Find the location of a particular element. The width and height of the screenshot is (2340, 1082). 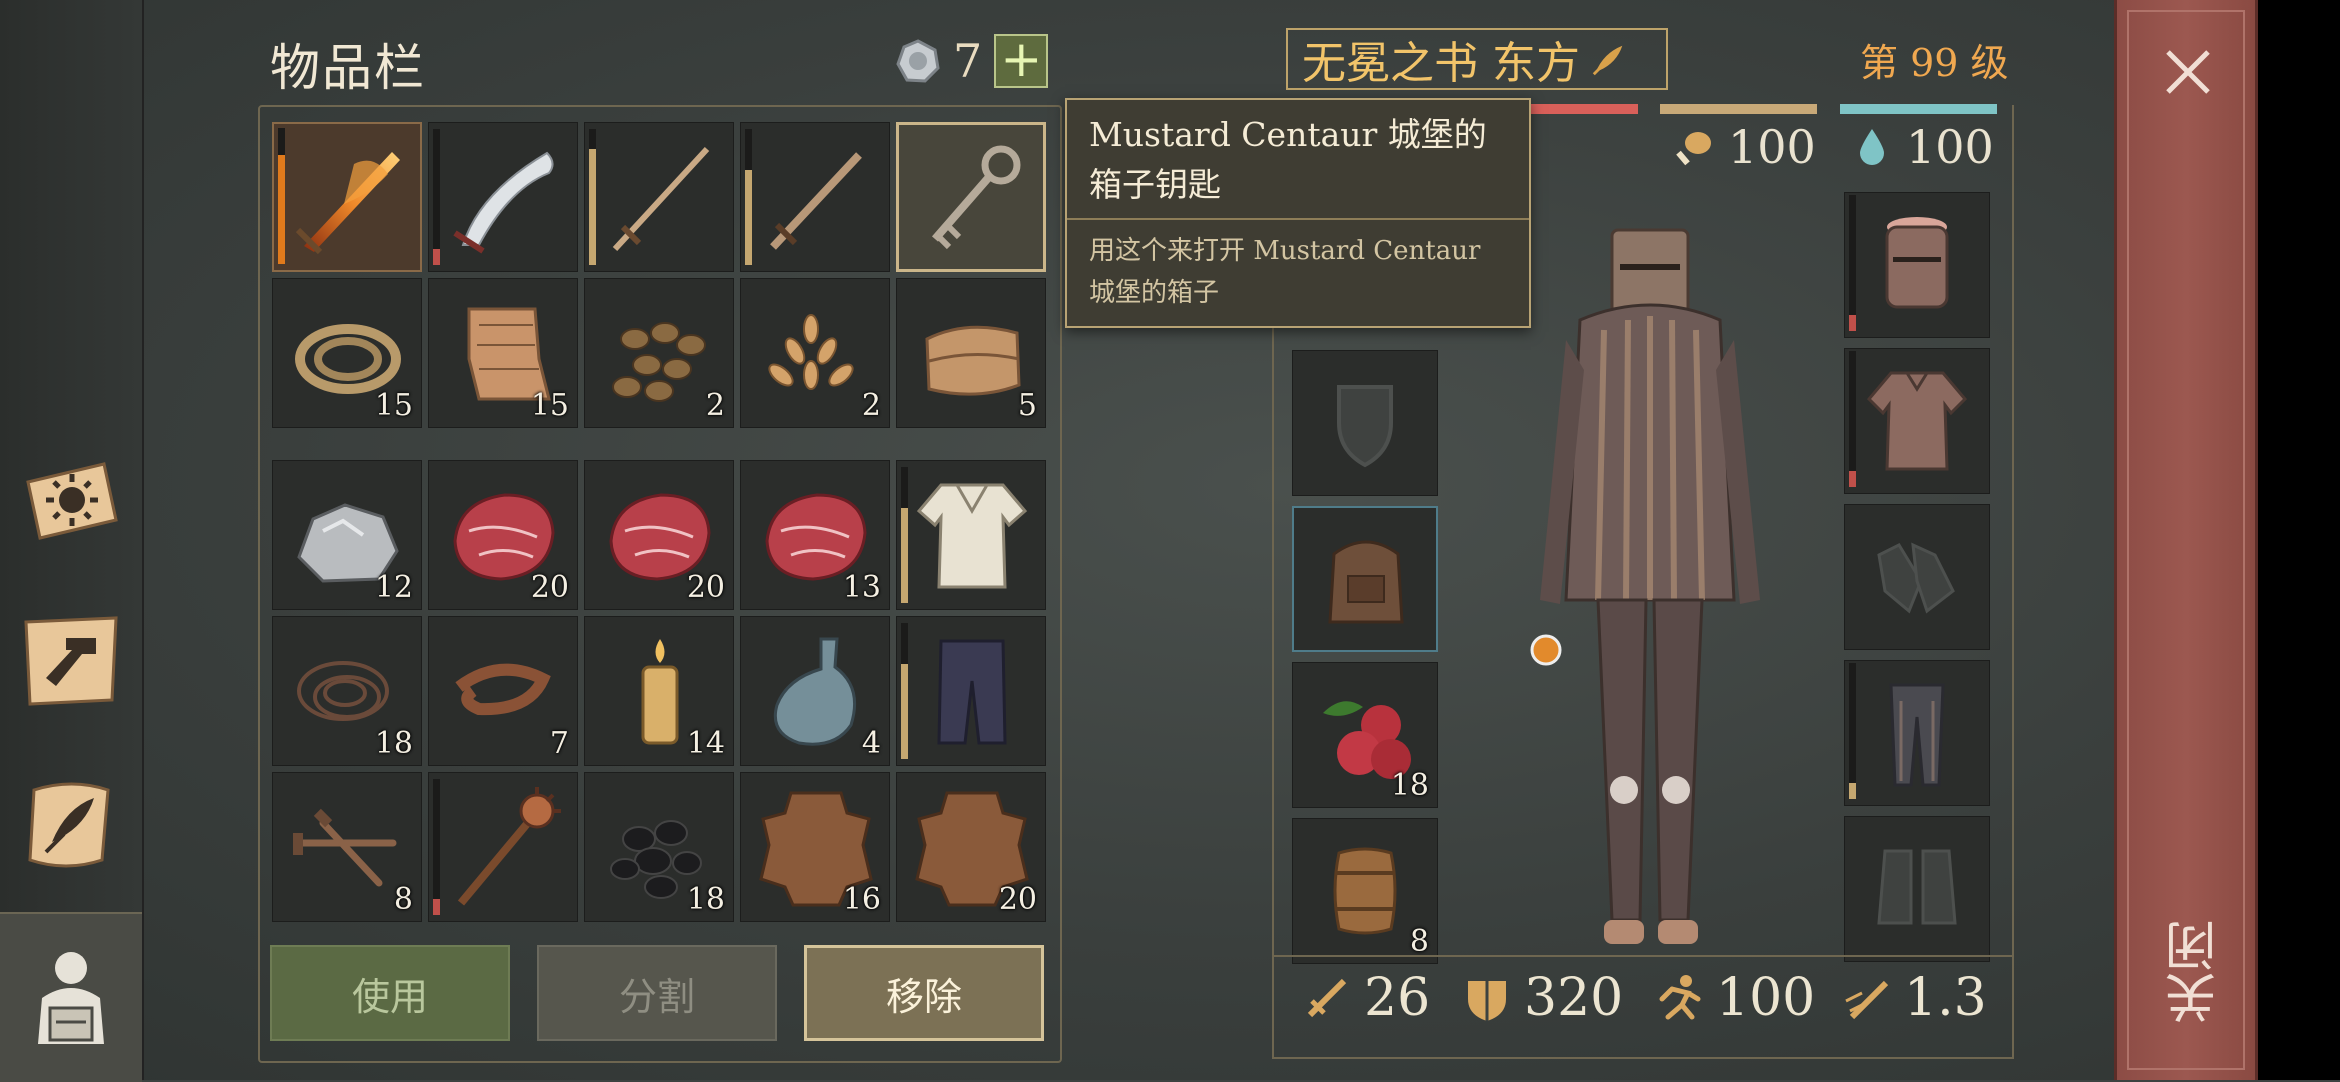

water-value: 100 is located at coordinates (1950, 147).